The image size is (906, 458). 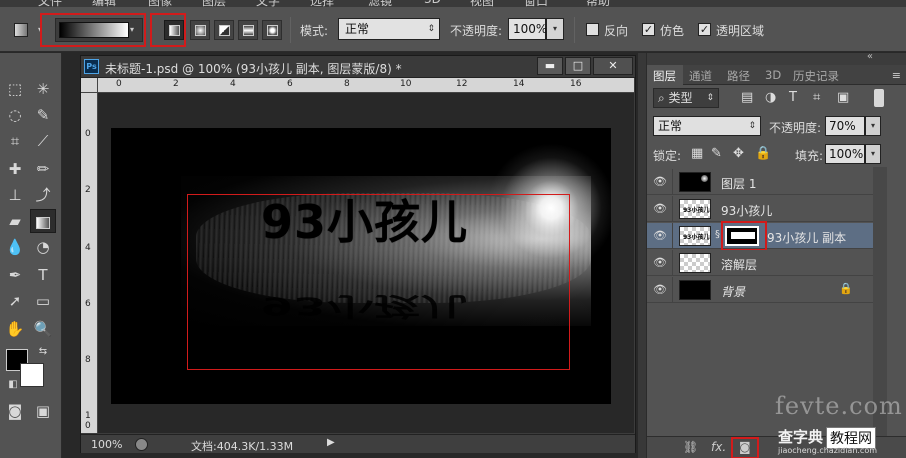 What do you see at coordinates (853, 126) in the screenshot?
I see `layer-opacity-input: 70% ▾` at bounding box center [853, 126].